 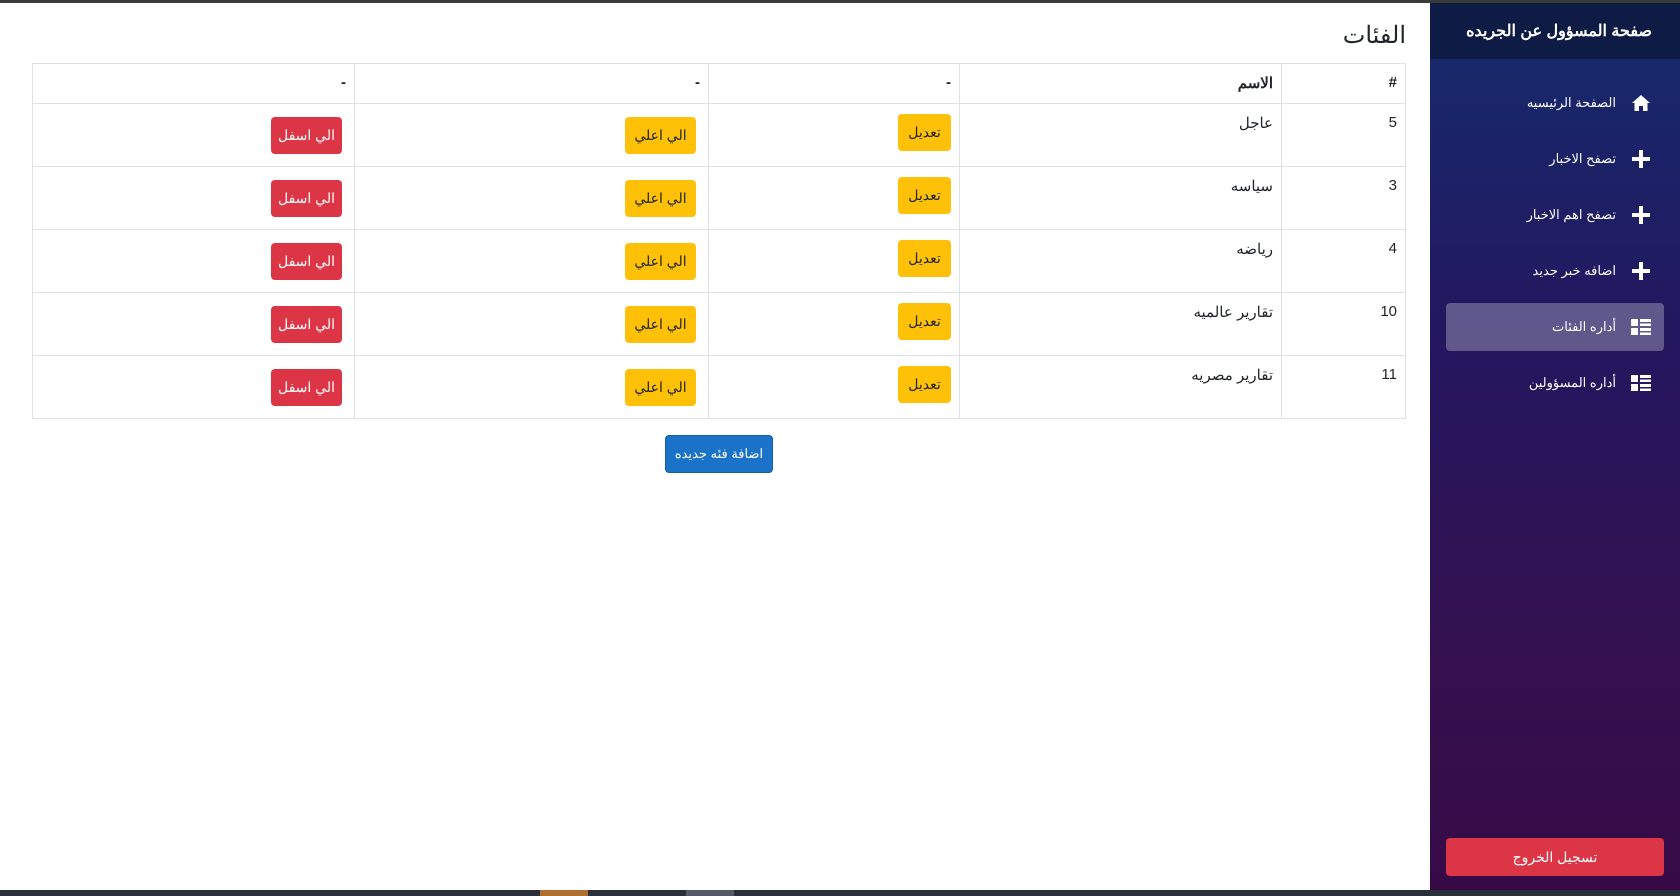 What do you see at coordinates (1571, 102) in the screenshot?
I see `sidebar-item-label: الصفحة الرئيسيه` at bounding box center [1571, 102].